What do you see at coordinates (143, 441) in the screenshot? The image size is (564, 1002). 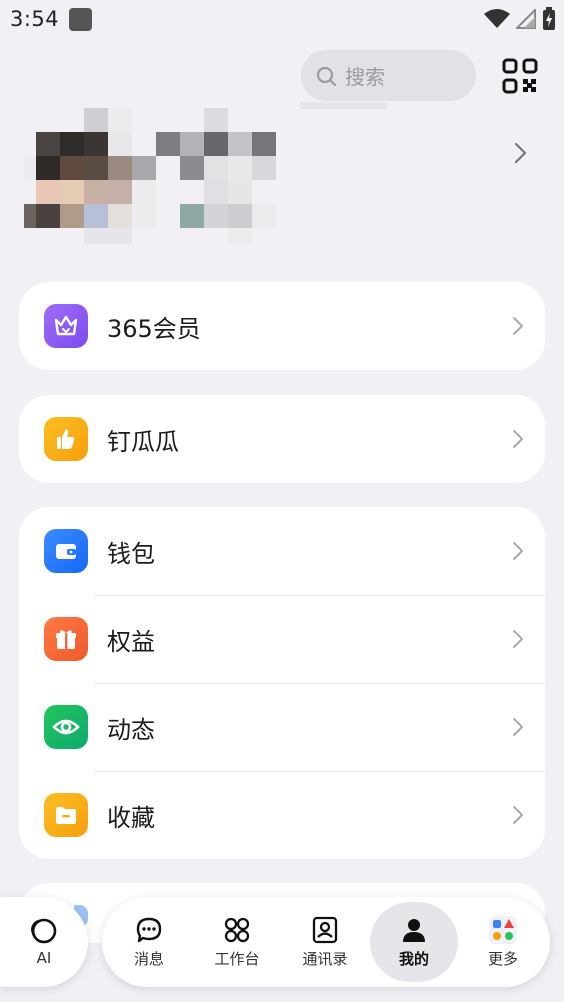 I see `menu-row-label: 钉瓜瓜` at bounding box center [143, 441].